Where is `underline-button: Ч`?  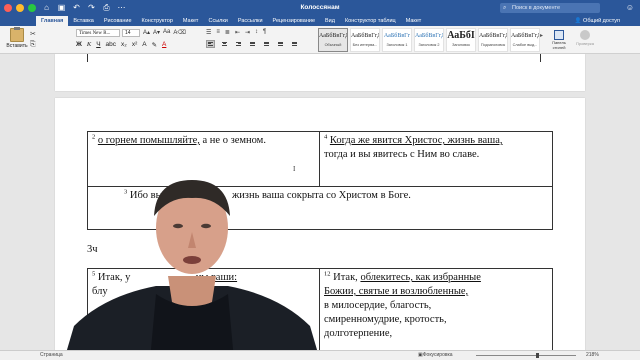 underline-button: Ч is located at coordinates (98, 45).